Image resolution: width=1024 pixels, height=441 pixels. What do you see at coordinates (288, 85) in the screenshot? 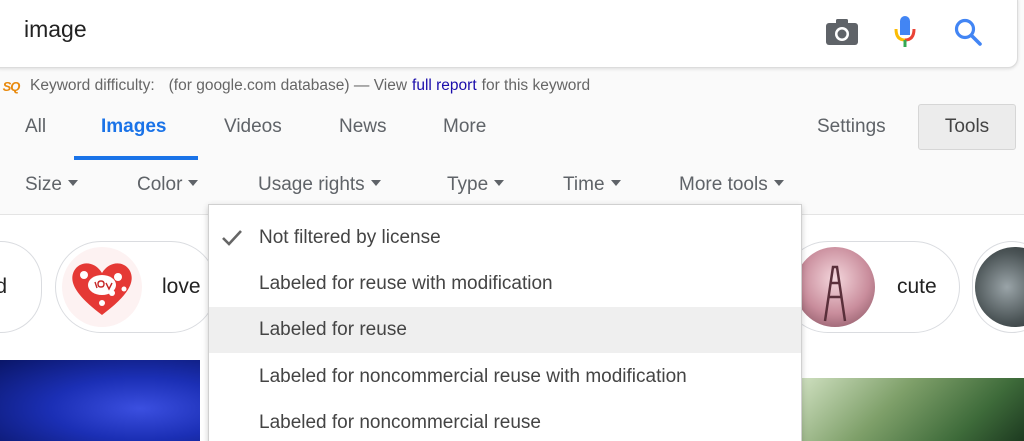
I see `database-note: (for google.com database) — View` at bounding box center [288, 85].